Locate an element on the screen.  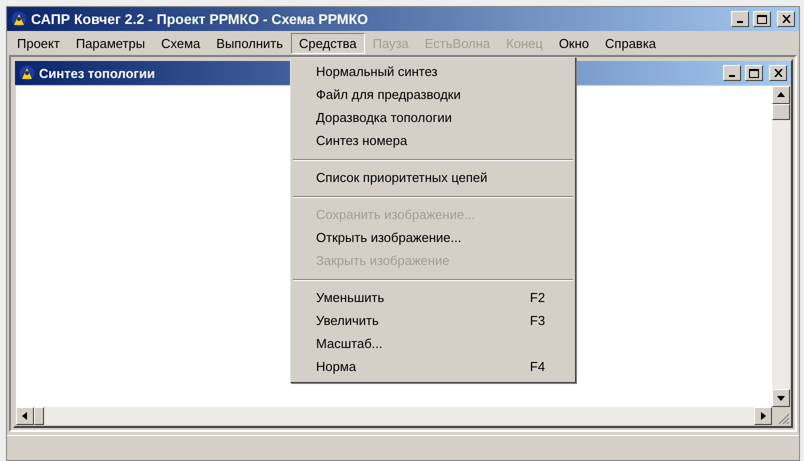
scroll-right-button is located at coordinates (763, 416).